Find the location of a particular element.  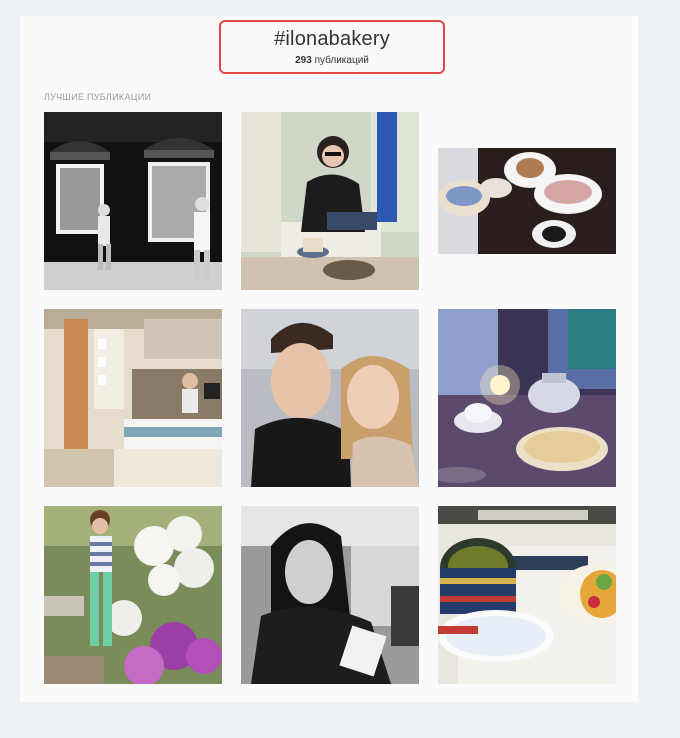

post-count: 293 публикаций is located at coordinates (332, 60).